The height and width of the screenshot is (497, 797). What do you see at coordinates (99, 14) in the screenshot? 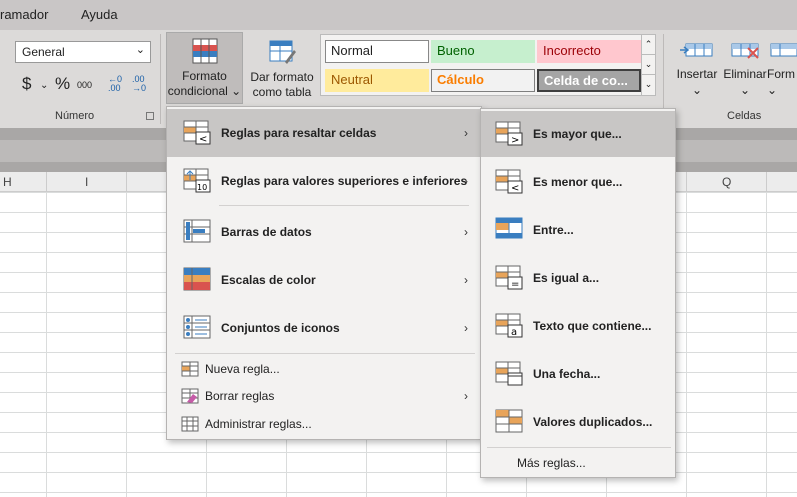
I see `menu-ayuda: Ayuda` at bounding box center [99, 14].